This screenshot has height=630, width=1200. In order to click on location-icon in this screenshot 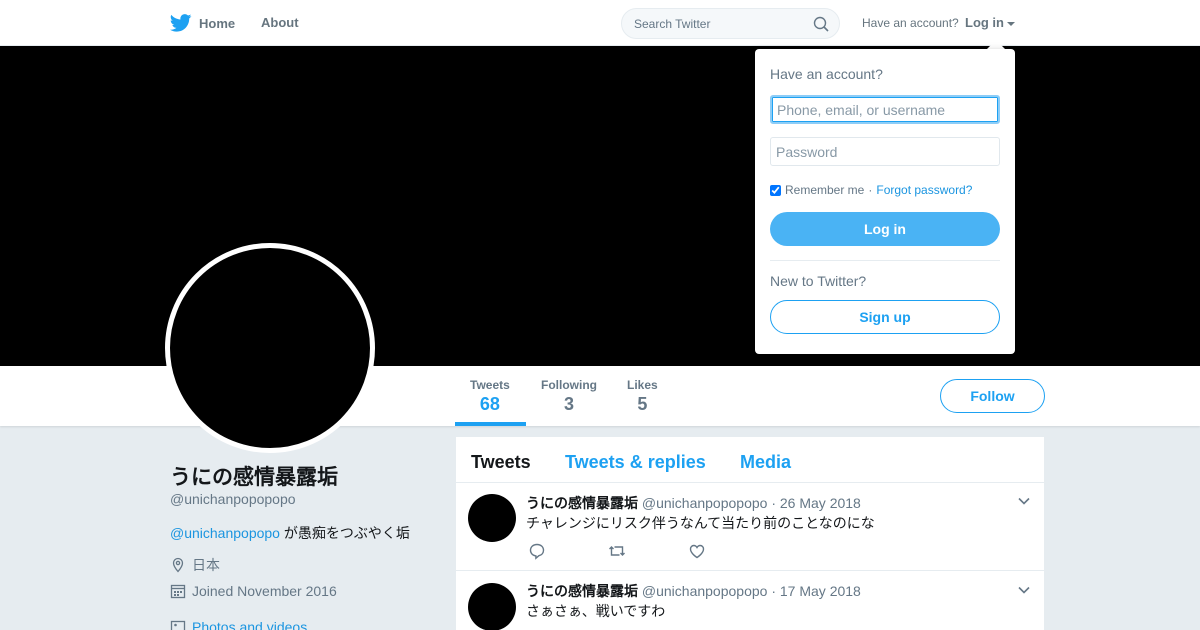, I will do `click(178, 565)`.